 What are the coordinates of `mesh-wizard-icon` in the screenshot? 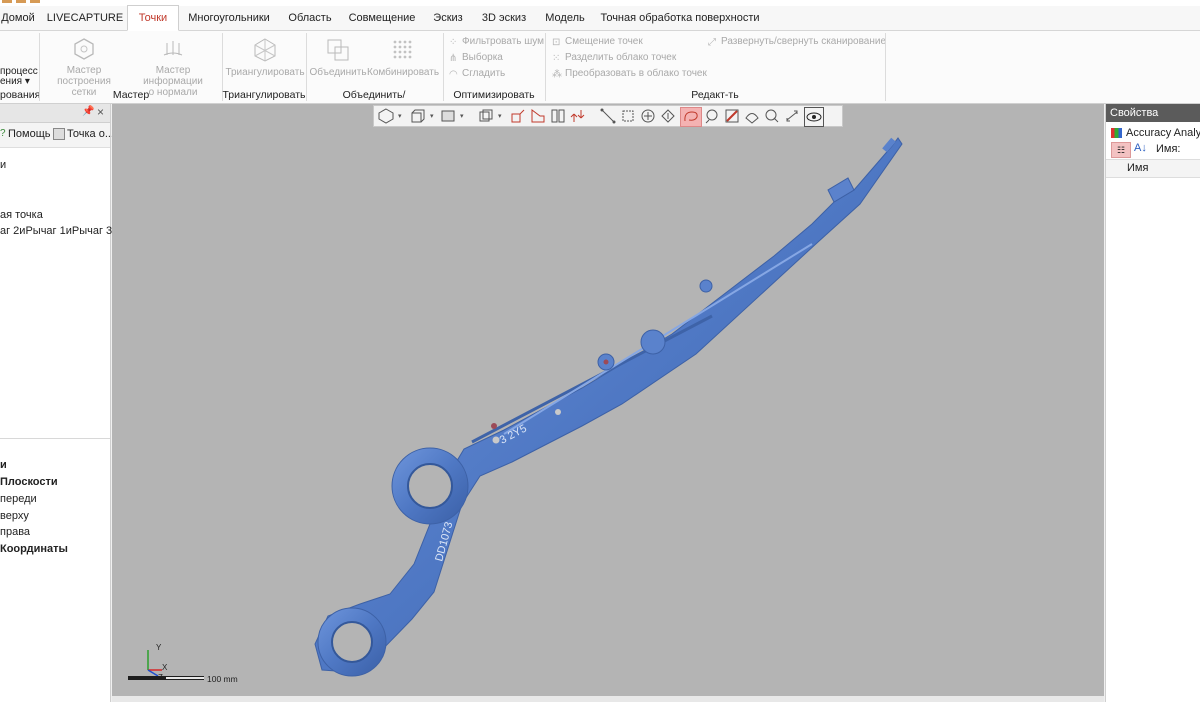 It's located at (84, 49).